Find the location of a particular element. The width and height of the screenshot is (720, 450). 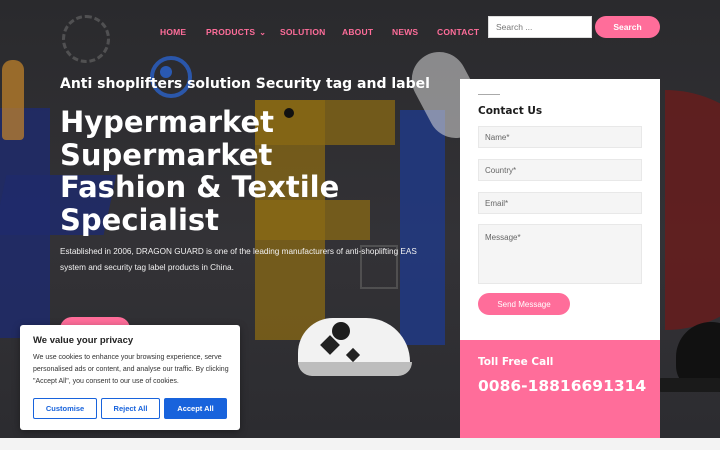

search-input is located at coordinates (540, 27).